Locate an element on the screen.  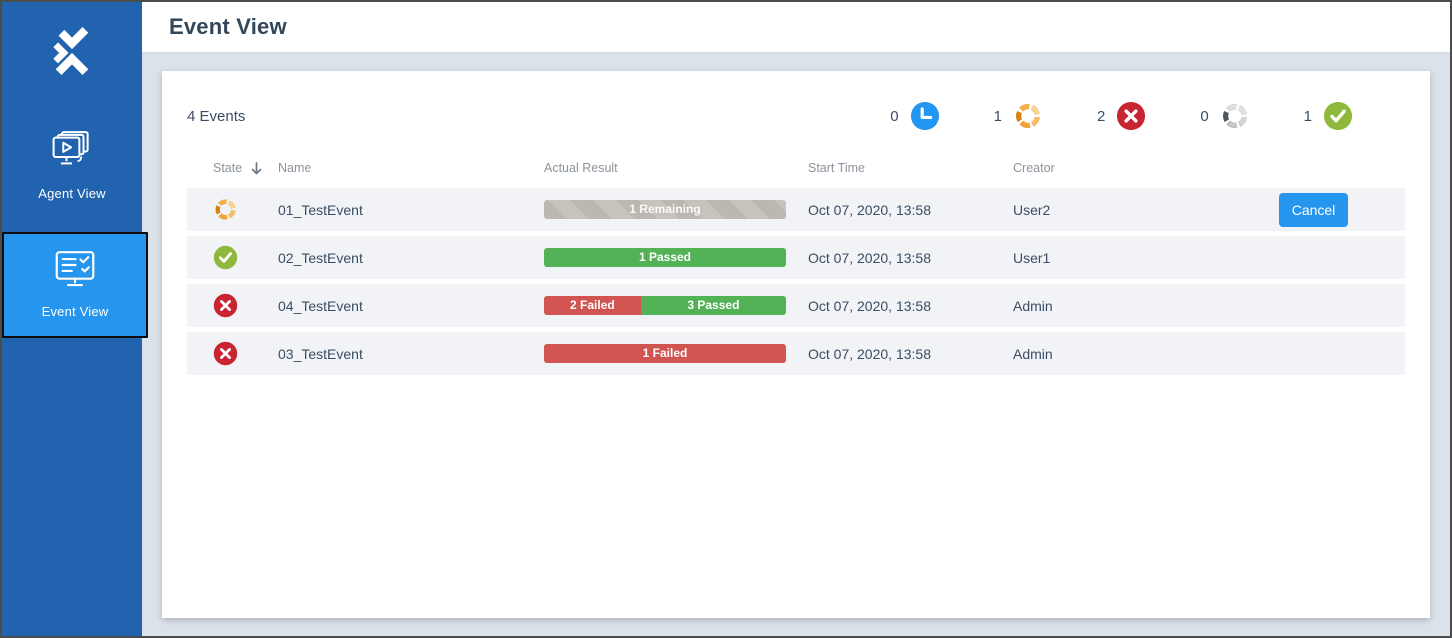
spinner-orange-icon is located at coordinates (1028, 116).